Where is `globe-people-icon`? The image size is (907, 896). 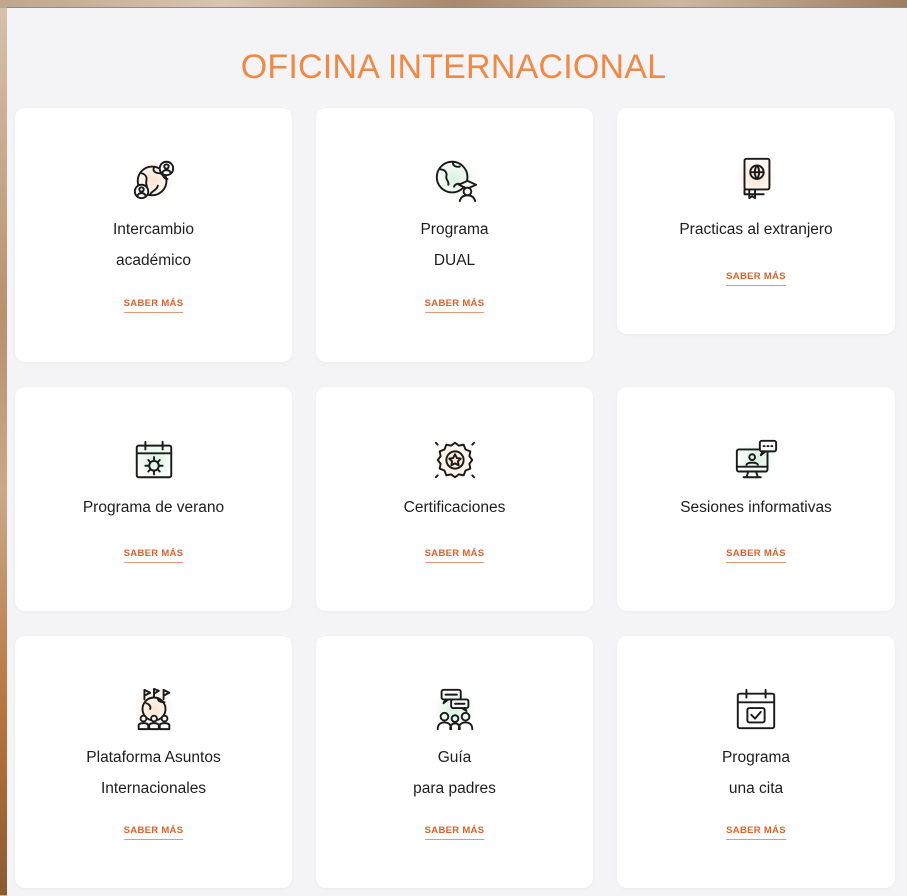
globe-people-icon is located at coordinates (154, 179).